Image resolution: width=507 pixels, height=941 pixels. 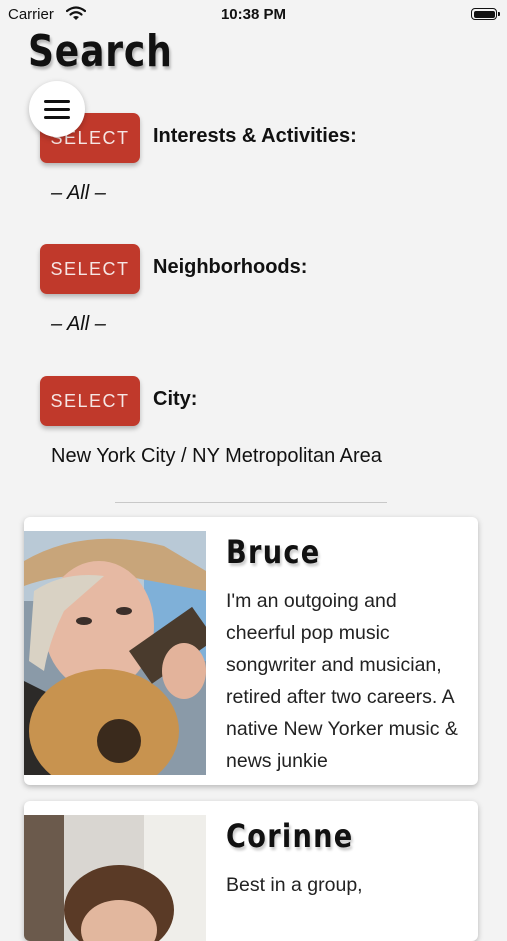 What do you see at coordinates (230, 267) in the screenshot?
I see `neighborhoods-label: Neighborhoods:` at bounding box center [230, 267].